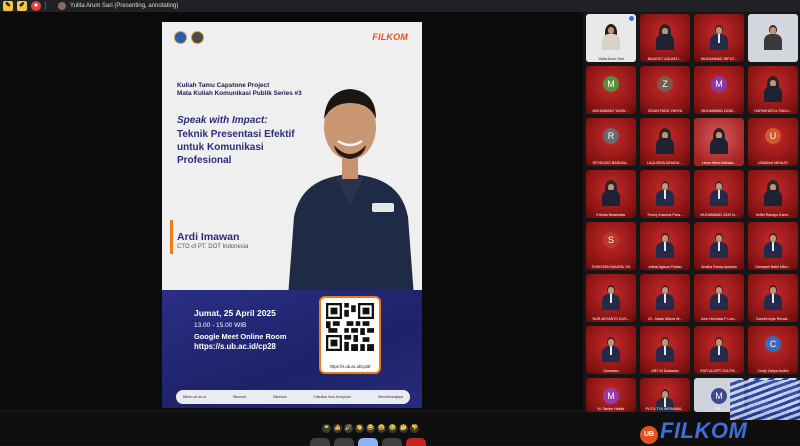  What do you see at coordinates (194, 397) in the screenshot?
I see `footer-website: filkom.ub.ac.id` at bounding box center [194, 397].